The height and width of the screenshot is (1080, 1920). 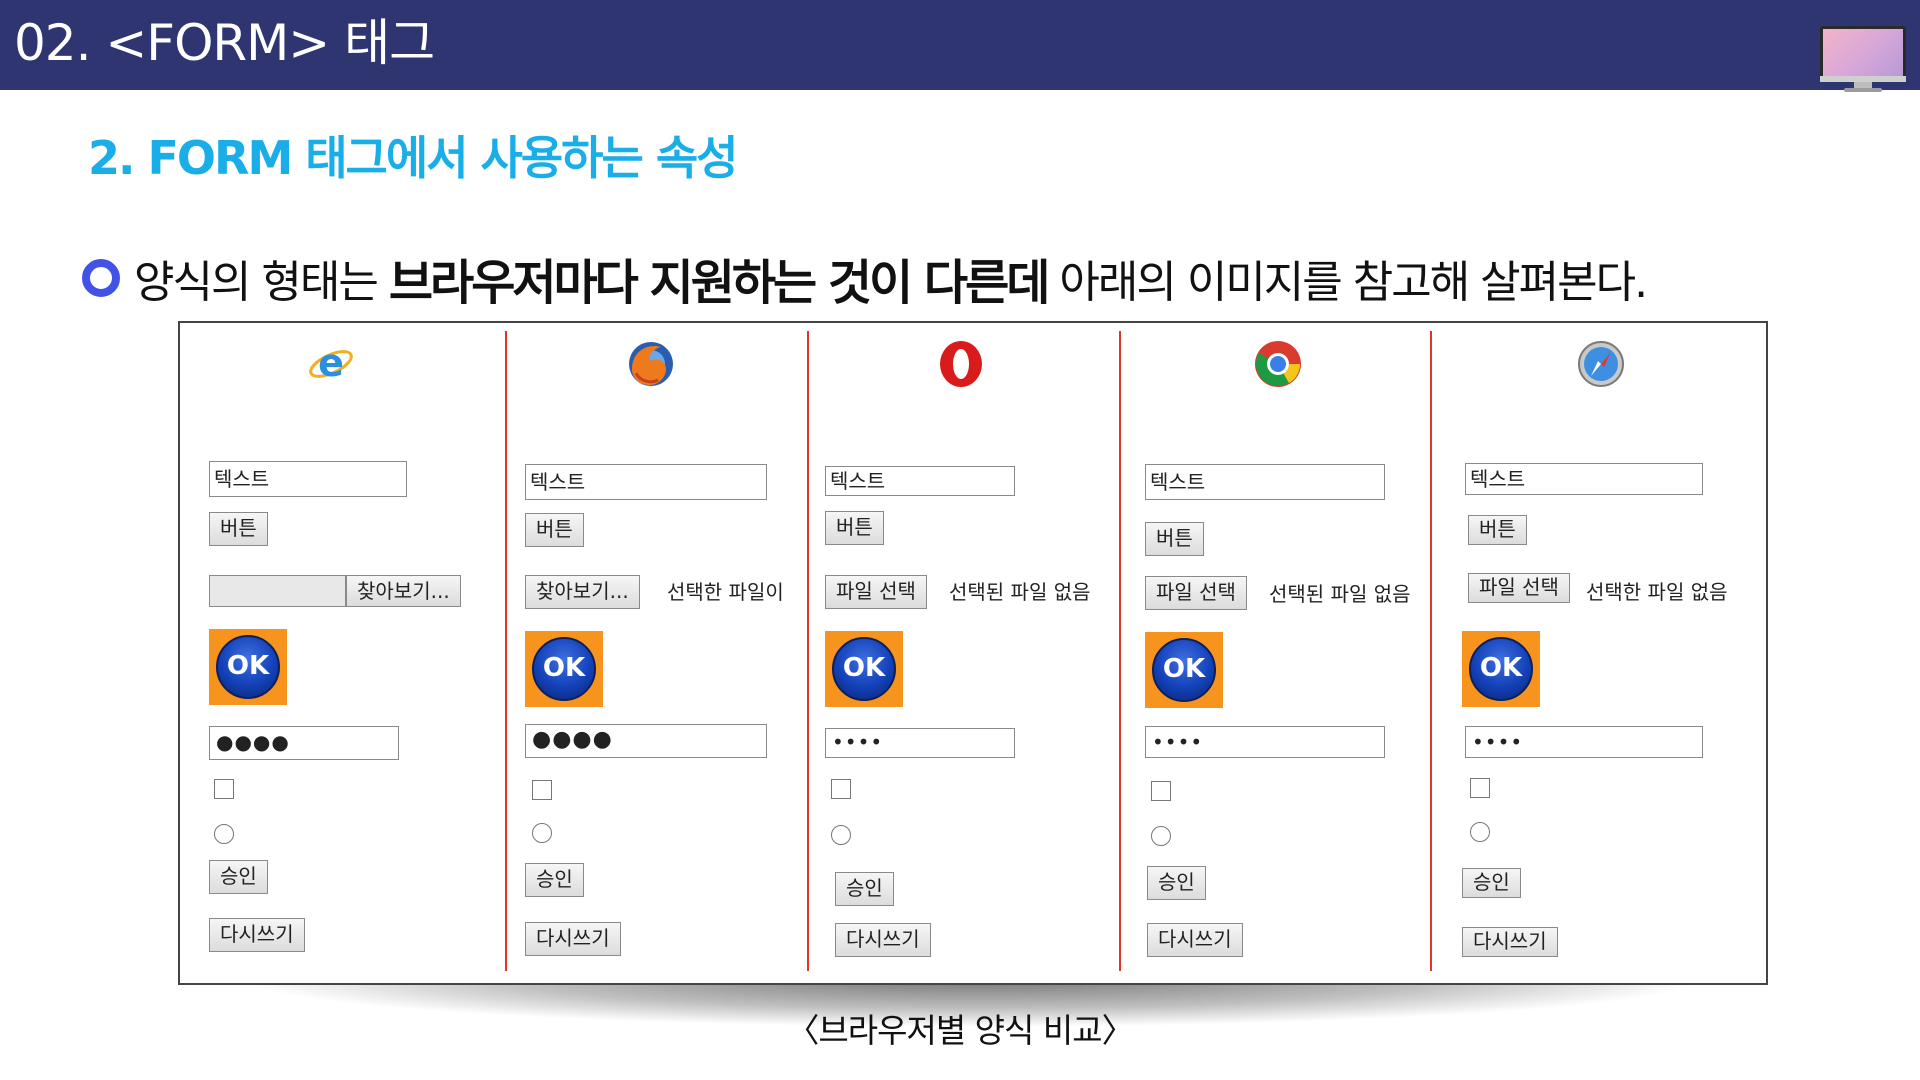 I want to click on file-status-text: 선택한 파일 없음, so click(x=1657, y=592).